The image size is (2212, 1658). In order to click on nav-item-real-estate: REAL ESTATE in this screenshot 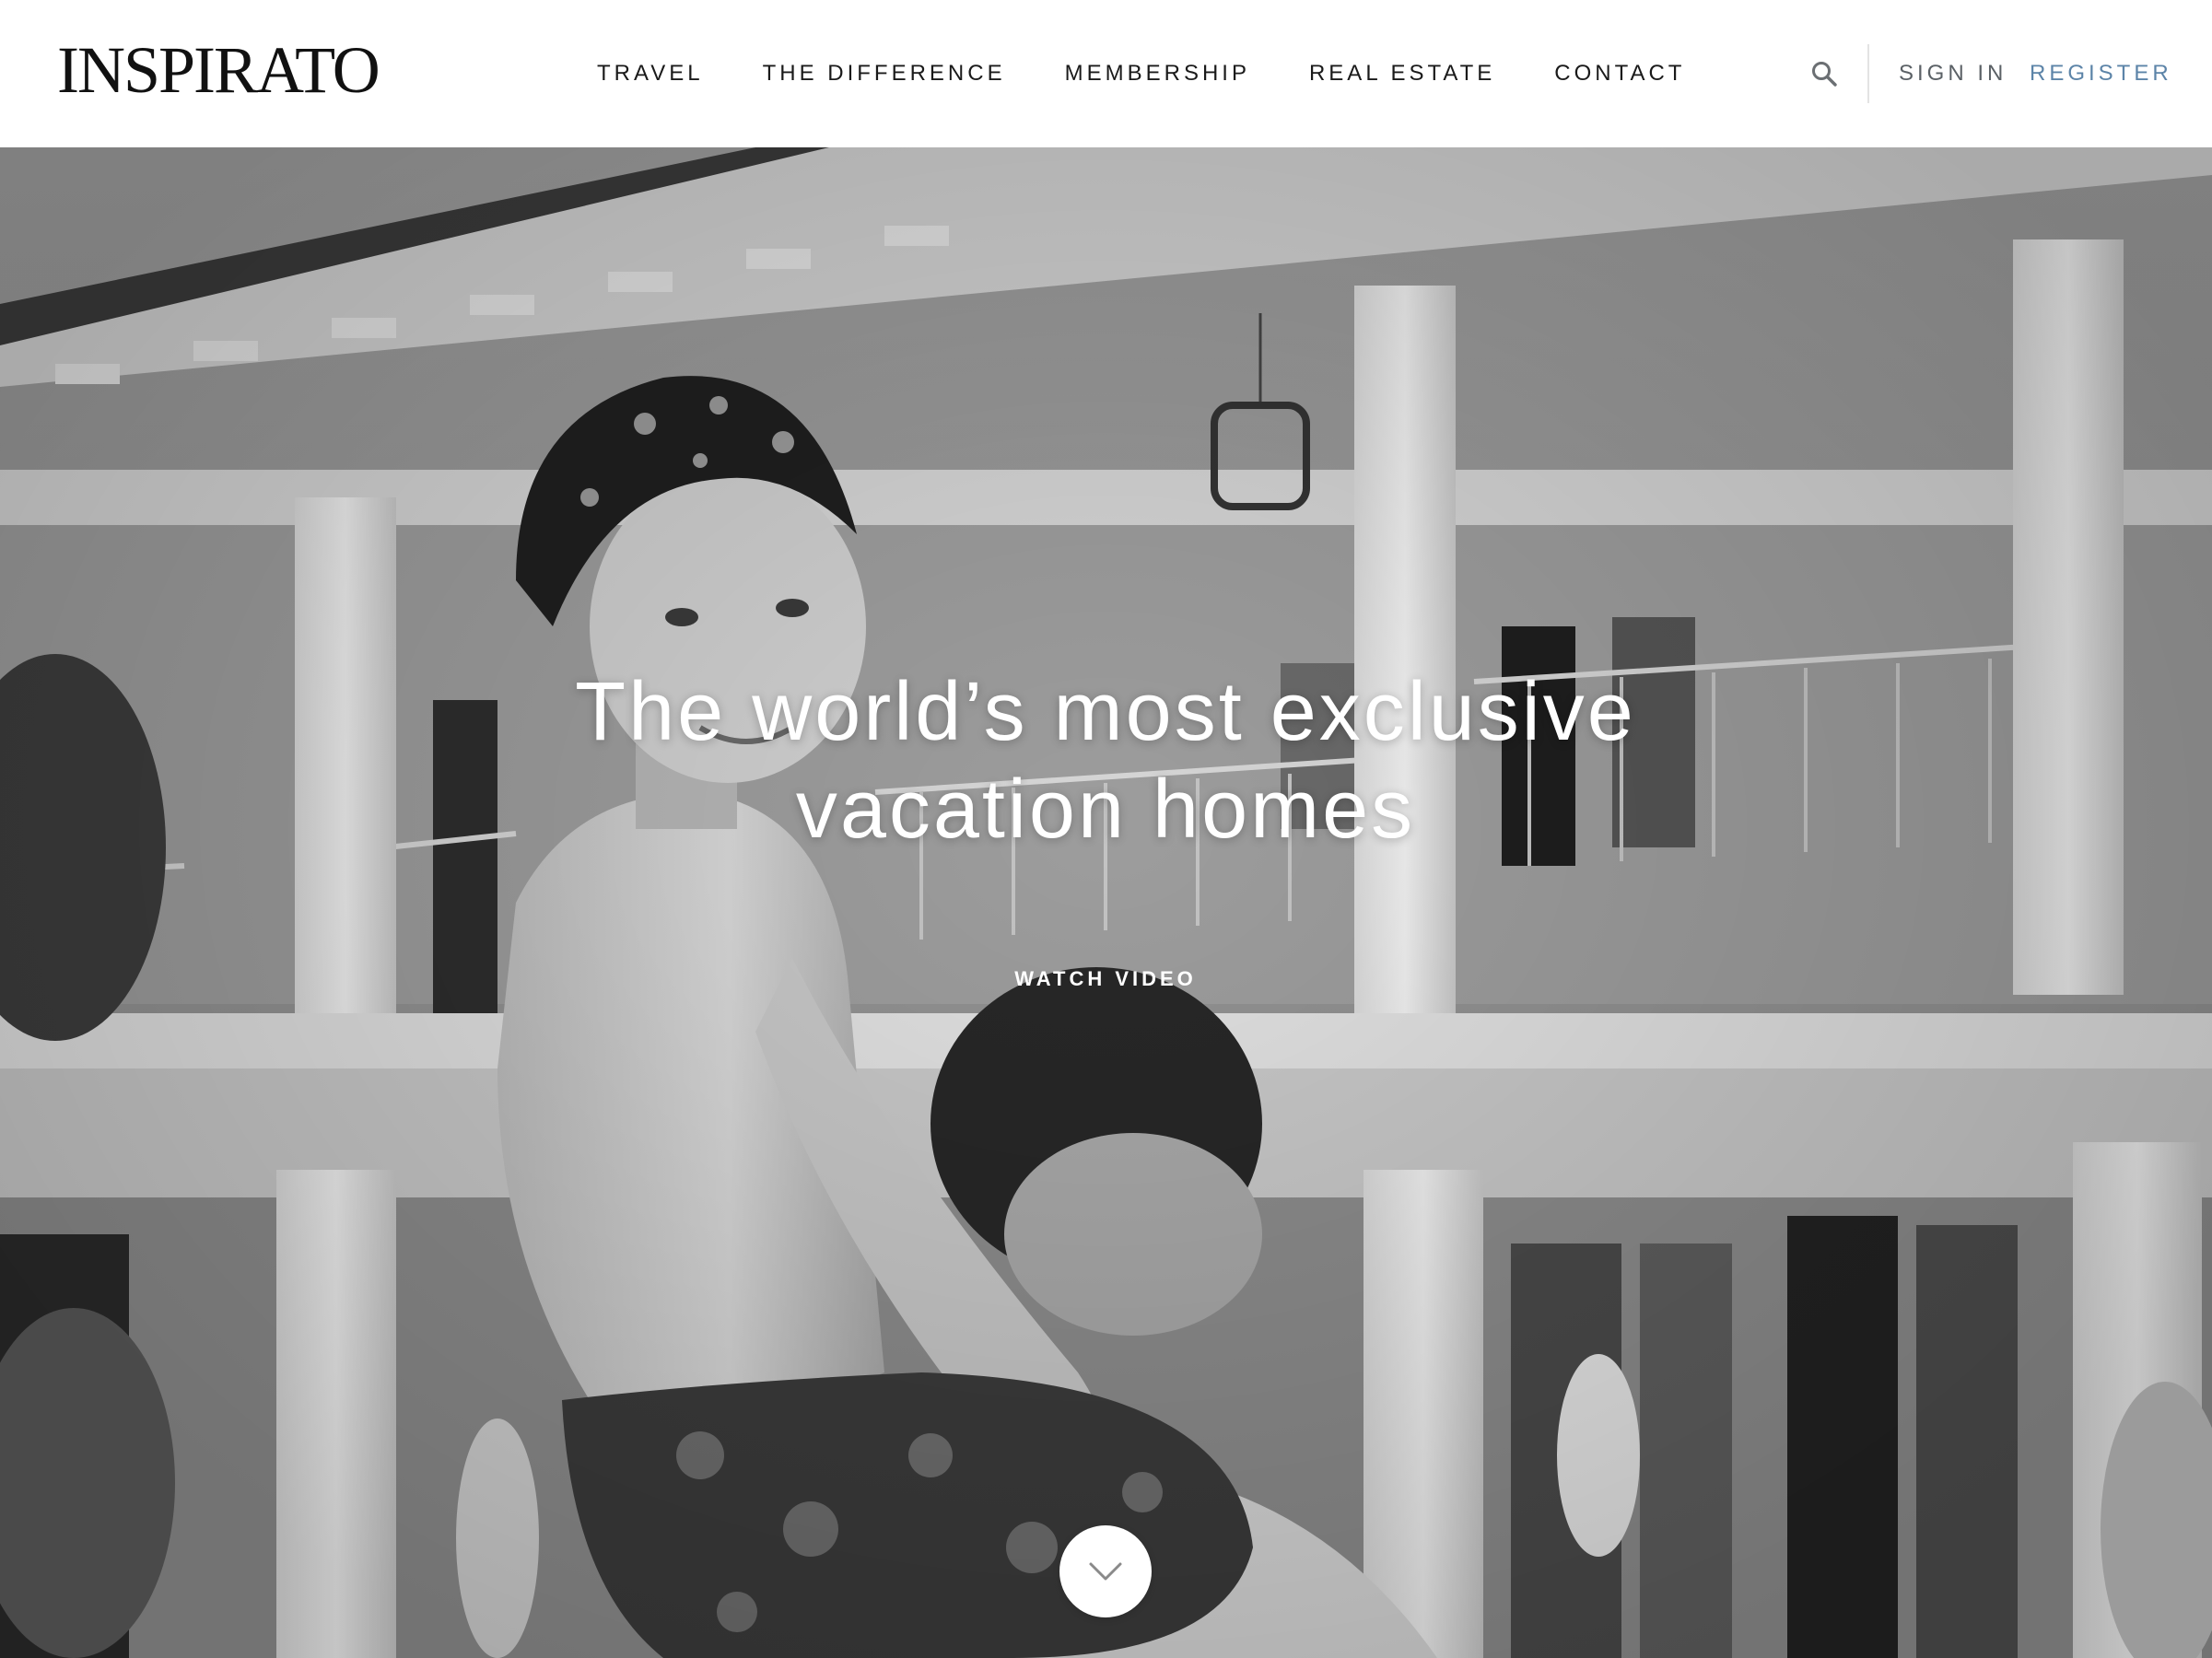, I will do `click(1402, 74)`.